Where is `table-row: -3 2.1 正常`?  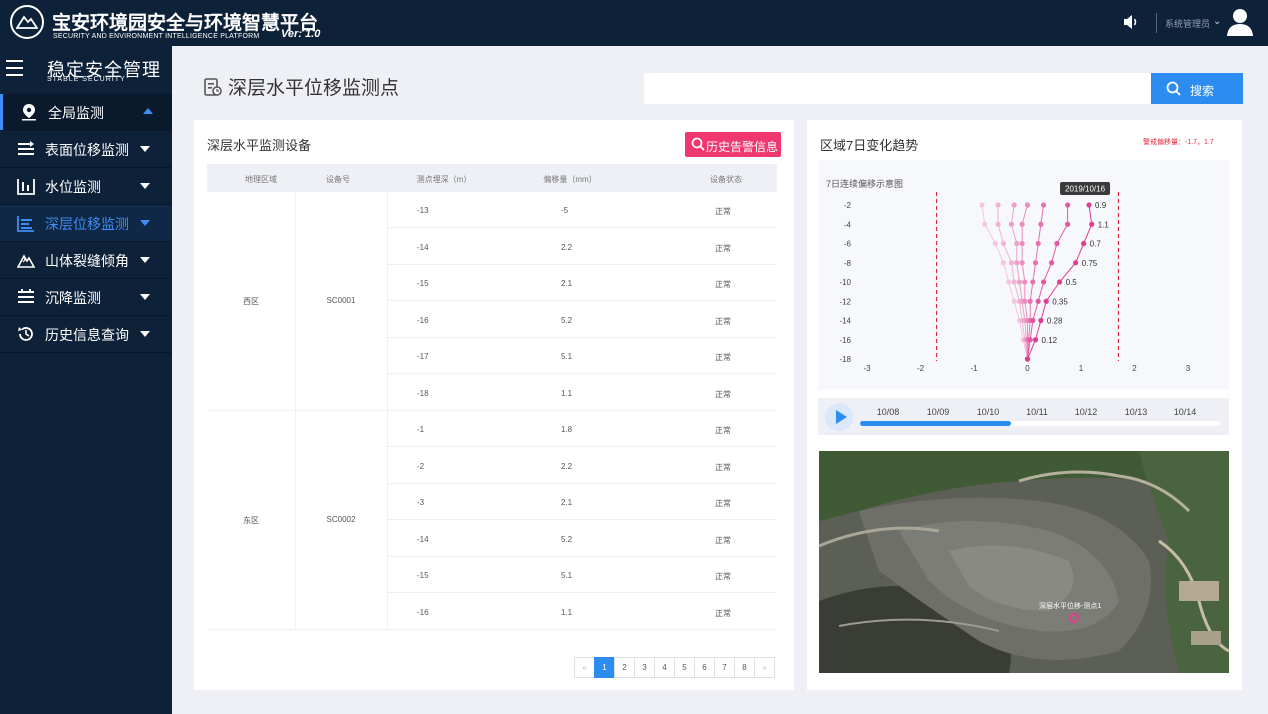
table-row: -3 2.1 正常 is located at coordinates (582, 502).